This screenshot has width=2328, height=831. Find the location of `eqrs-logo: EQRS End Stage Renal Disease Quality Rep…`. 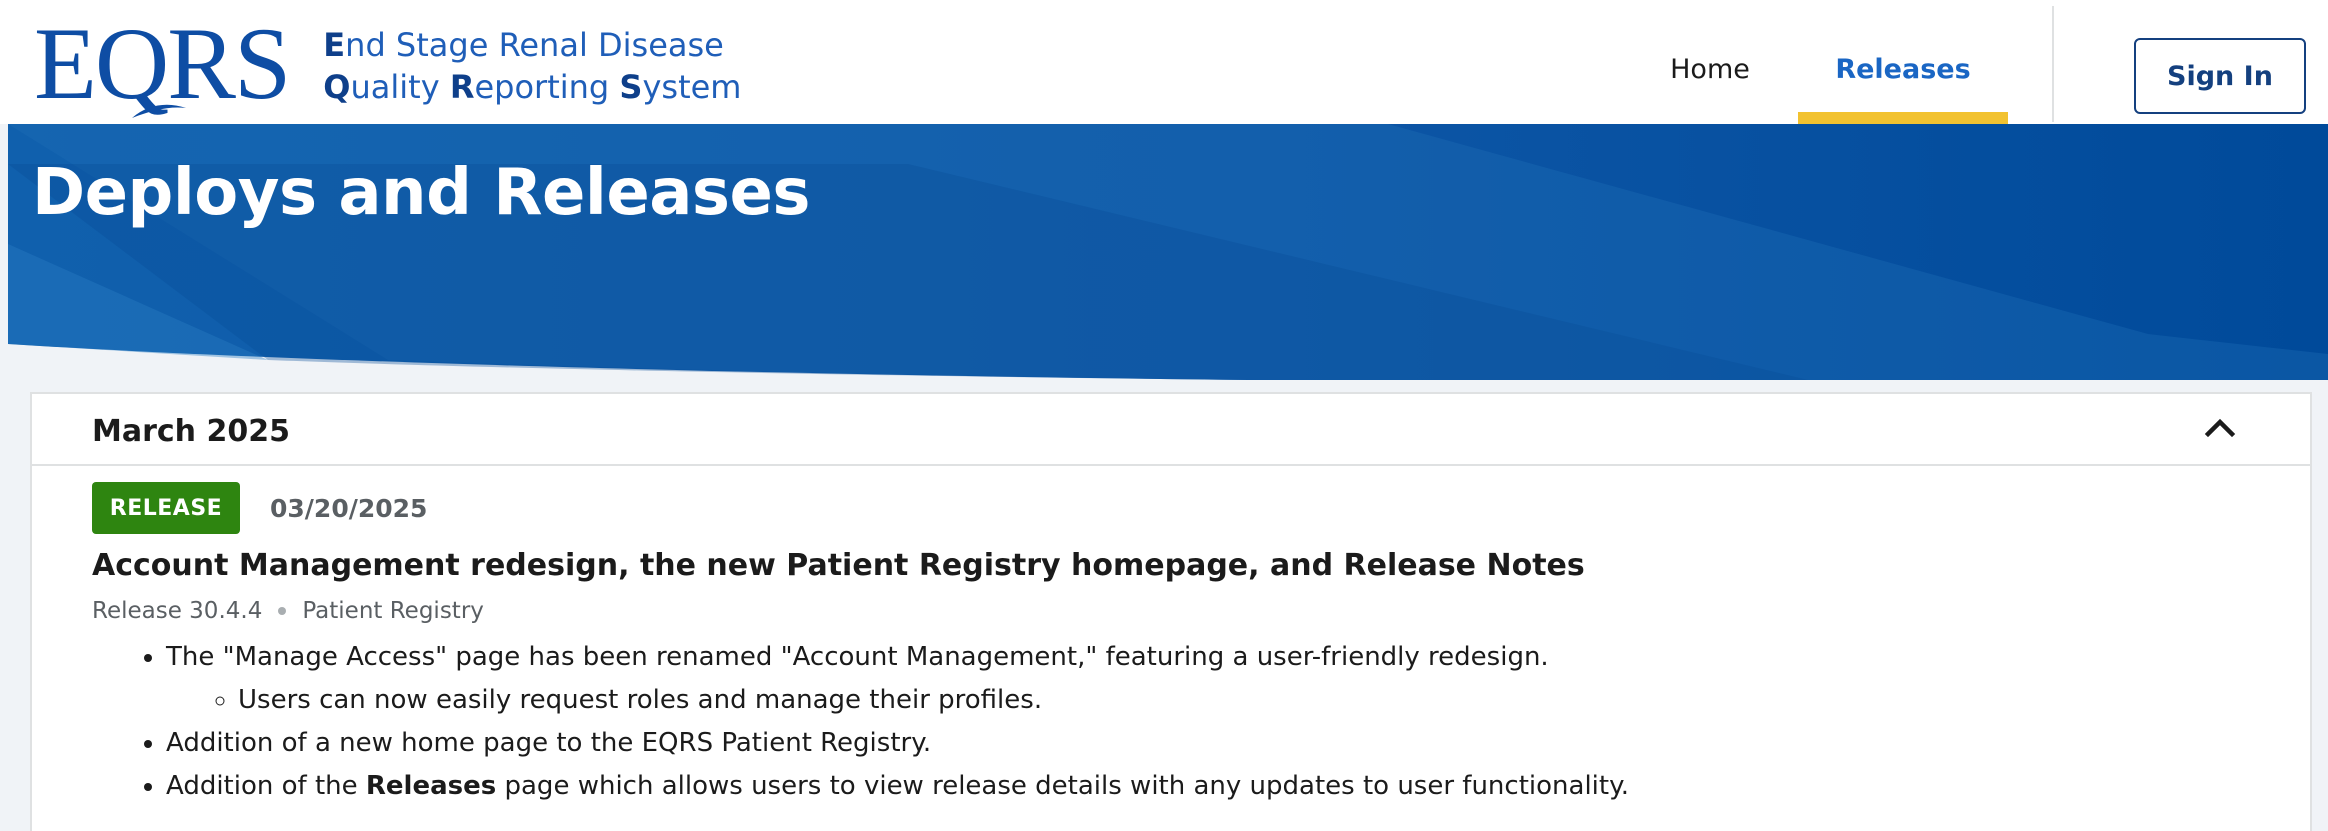

eqrs-logo: EQRS End Stage Renal Disease Quality Rep… is located at coordinates (388, 65).